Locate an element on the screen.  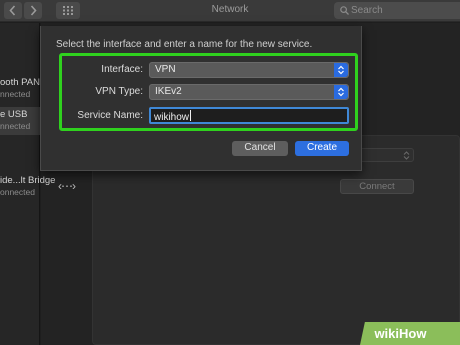
service-item-thunderbolt-bridge: ide...lt Bridge onnected is located at coordinates (30, 188).